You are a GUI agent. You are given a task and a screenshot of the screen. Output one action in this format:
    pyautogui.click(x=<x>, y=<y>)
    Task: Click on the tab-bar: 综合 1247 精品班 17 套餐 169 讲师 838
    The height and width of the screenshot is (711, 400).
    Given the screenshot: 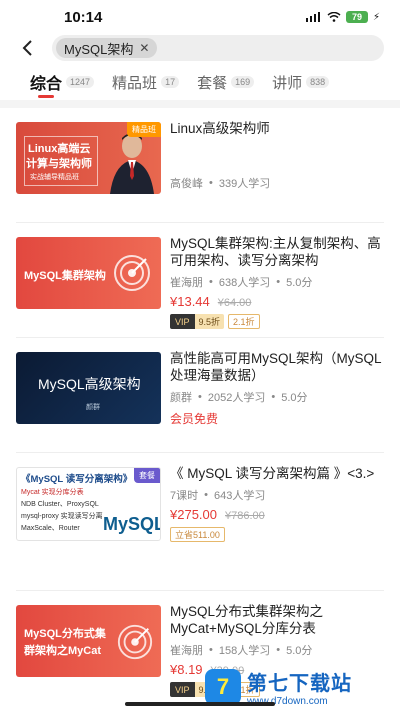 What is the action you would take?
    pyautogui.click(x=200, y=82)
    